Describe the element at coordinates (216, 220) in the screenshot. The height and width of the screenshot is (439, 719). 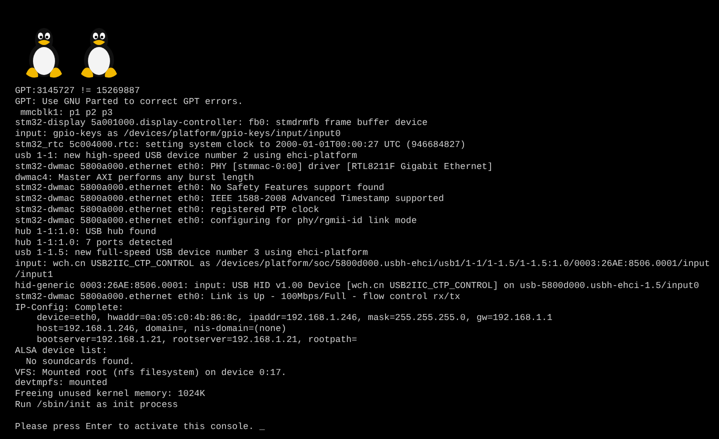
I see `console-line: stm32-dwmac 5800a000.ethernet eth0: configuring for phy/rgmii-id link mode` at that location.